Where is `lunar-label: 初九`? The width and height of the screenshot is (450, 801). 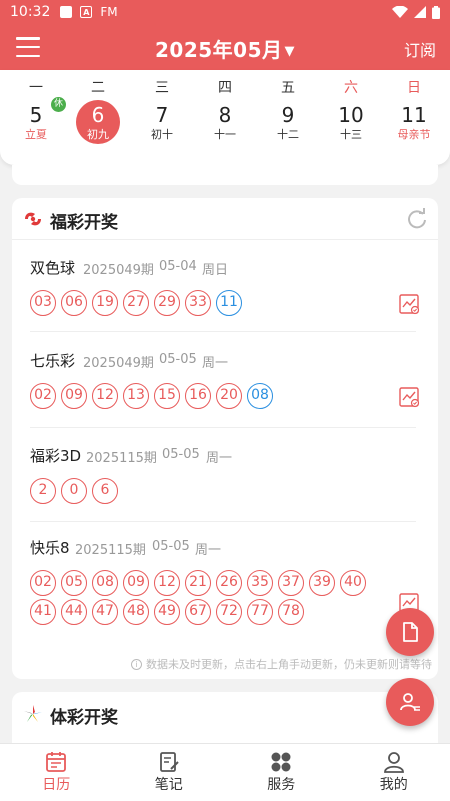 lunar-label: 初九 is located at coordinates (98, 134).